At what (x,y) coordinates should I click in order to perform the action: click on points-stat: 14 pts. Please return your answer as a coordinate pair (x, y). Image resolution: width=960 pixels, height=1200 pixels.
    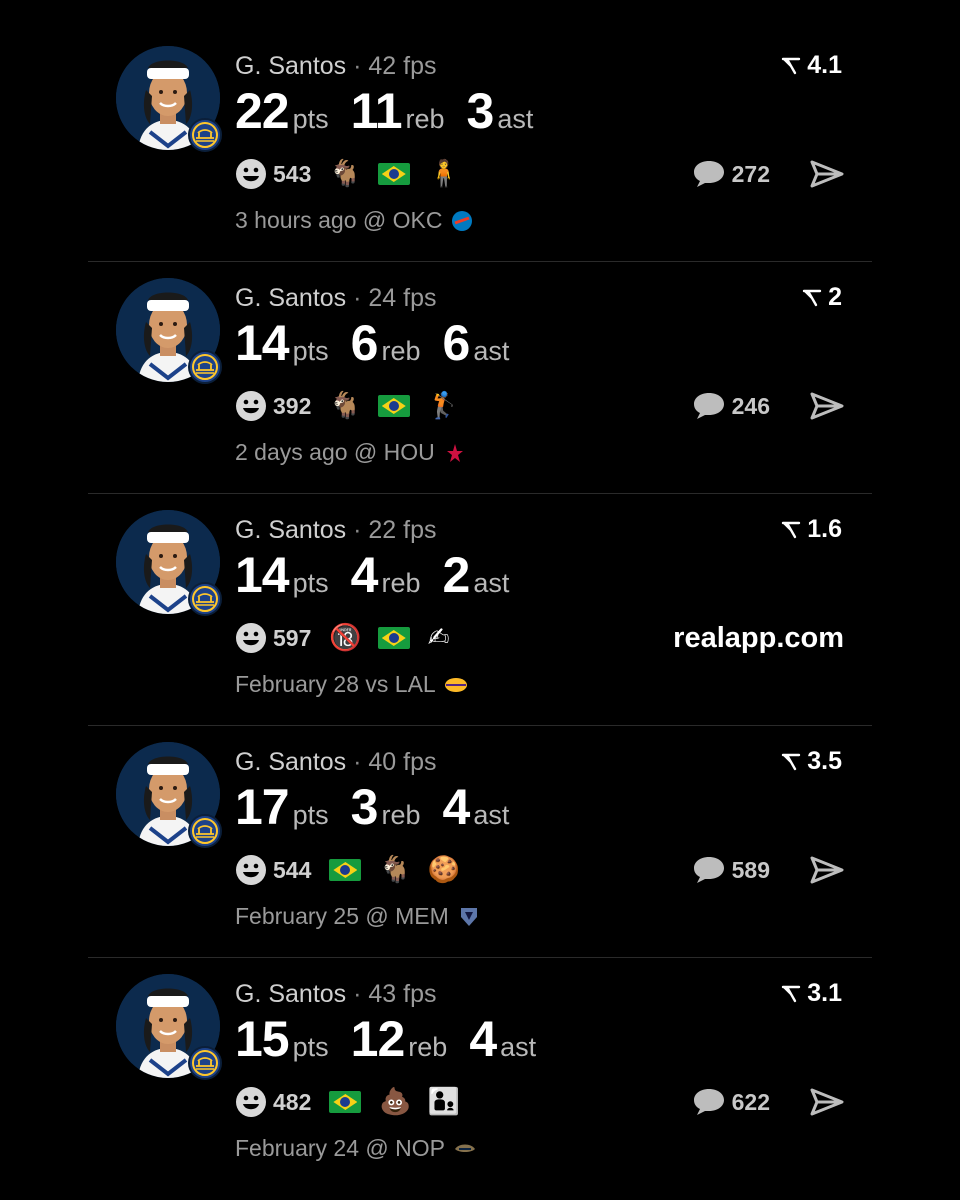
    Looking at the image, I should click on (282, 343).